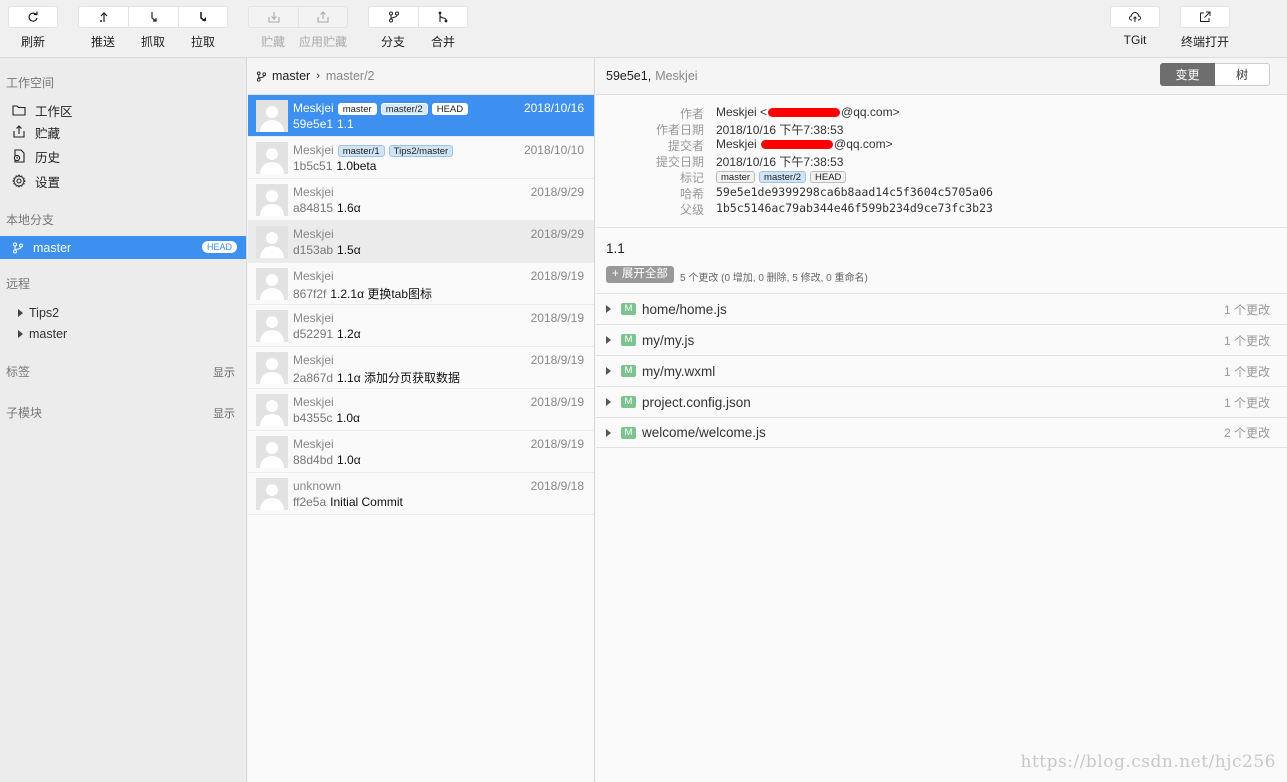 This screenshot has height=782, width=1287. I want to click on refresh-label: 刷新, so click(32, 42).